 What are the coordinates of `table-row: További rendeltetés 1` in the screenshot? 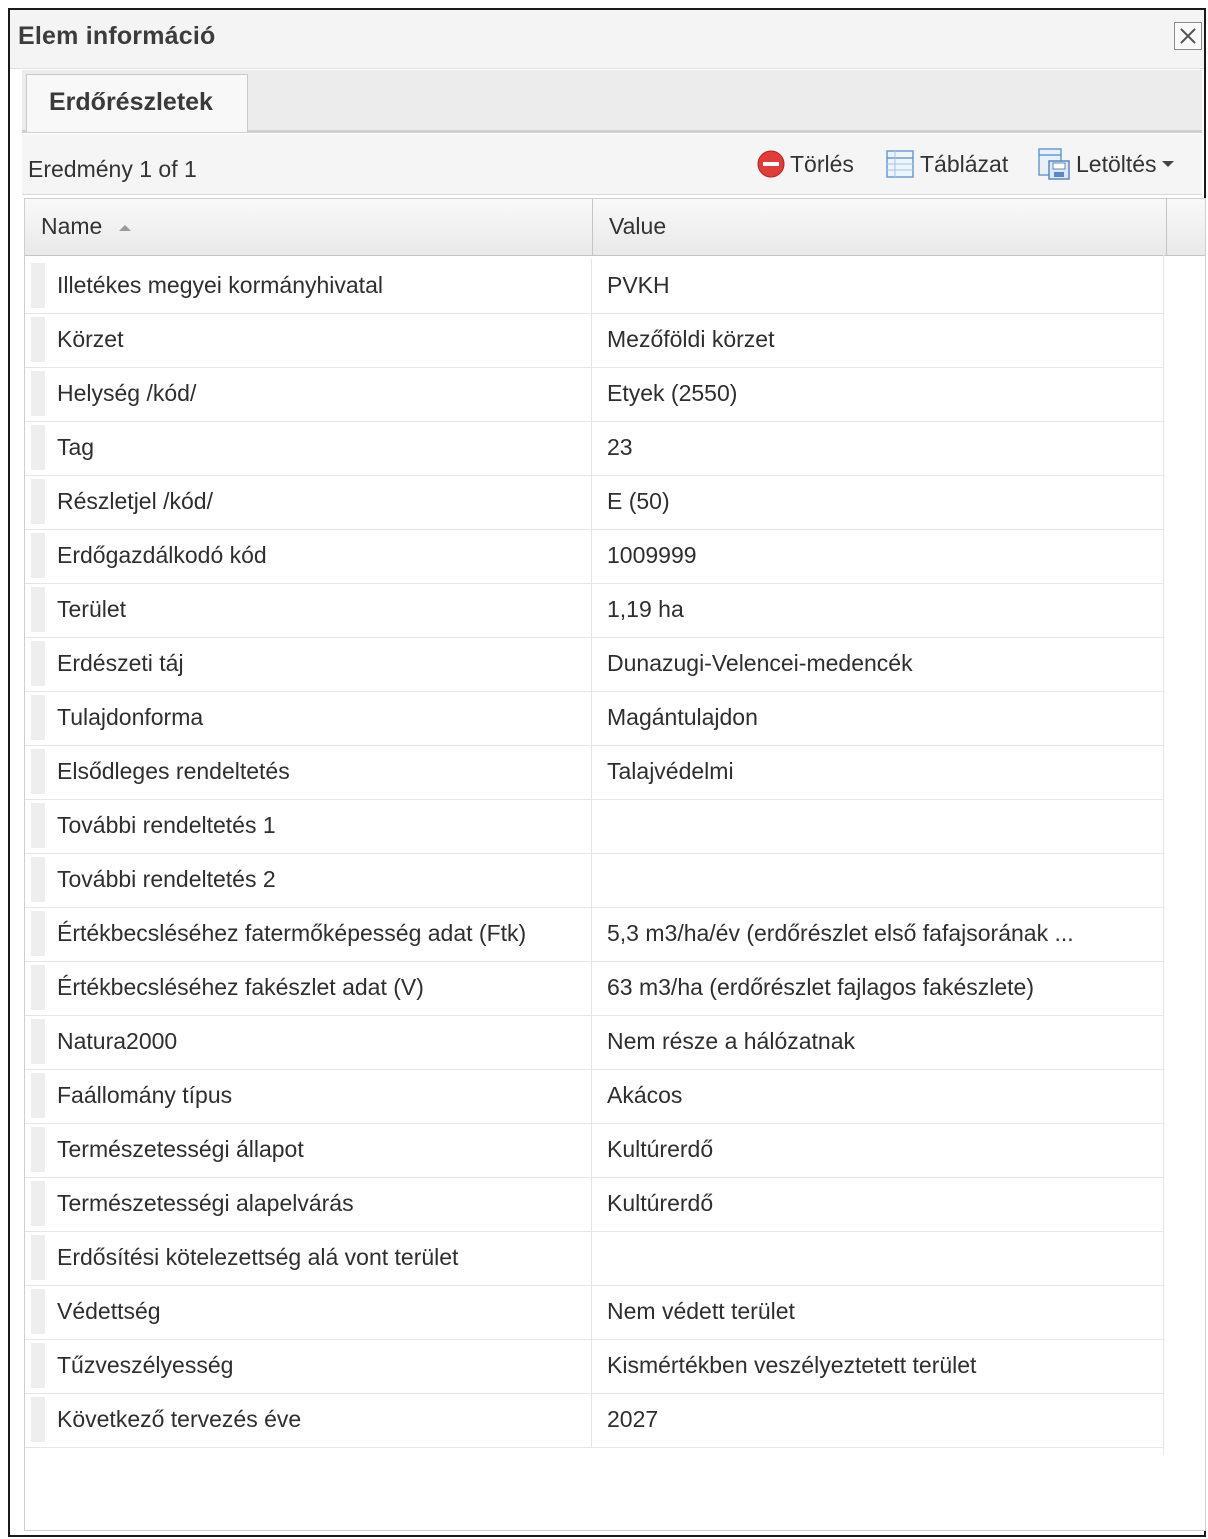 It's located at (594, 826).